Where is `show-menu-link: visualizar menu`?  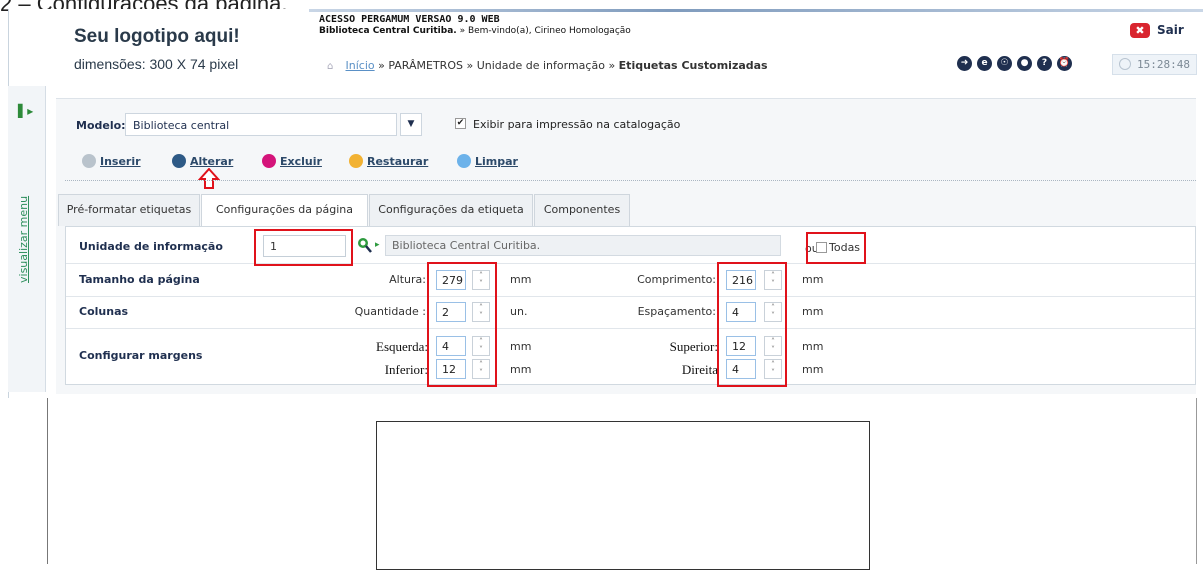 show-menu-link: visualizar menu is located at coordinates (23, 239).